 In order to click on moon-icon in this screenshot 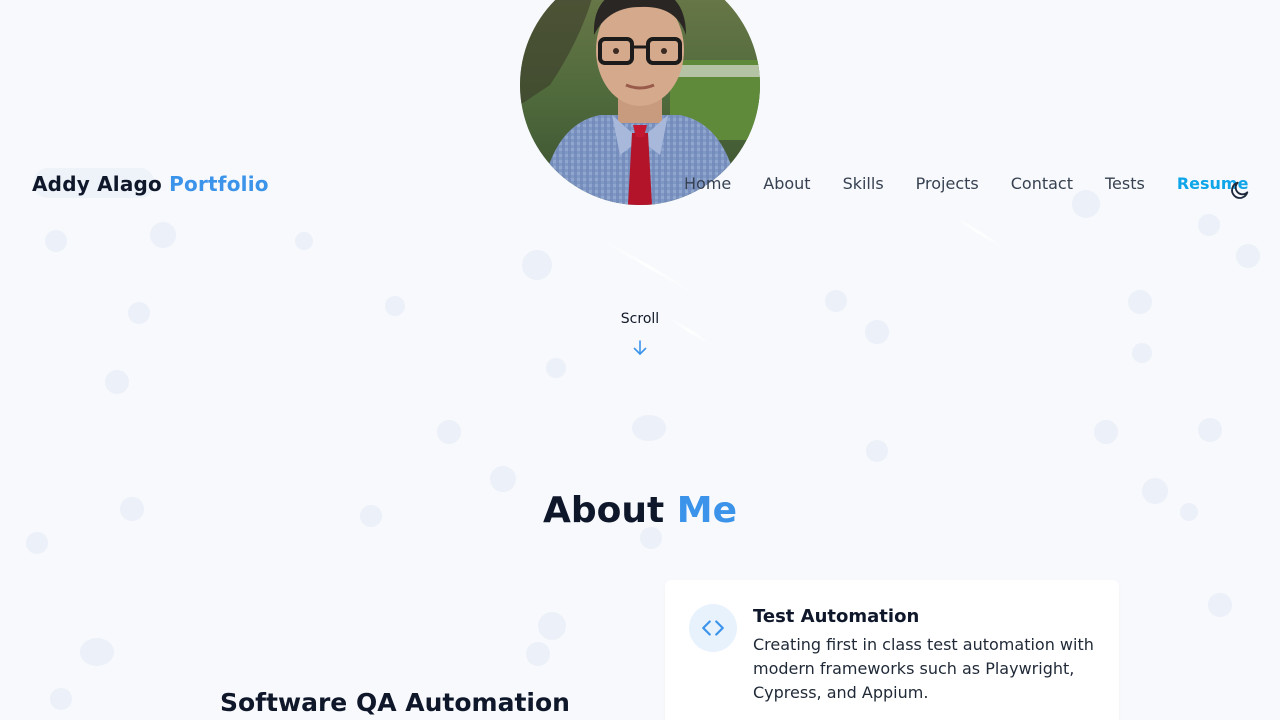, I will do `click(1240, 190)`.